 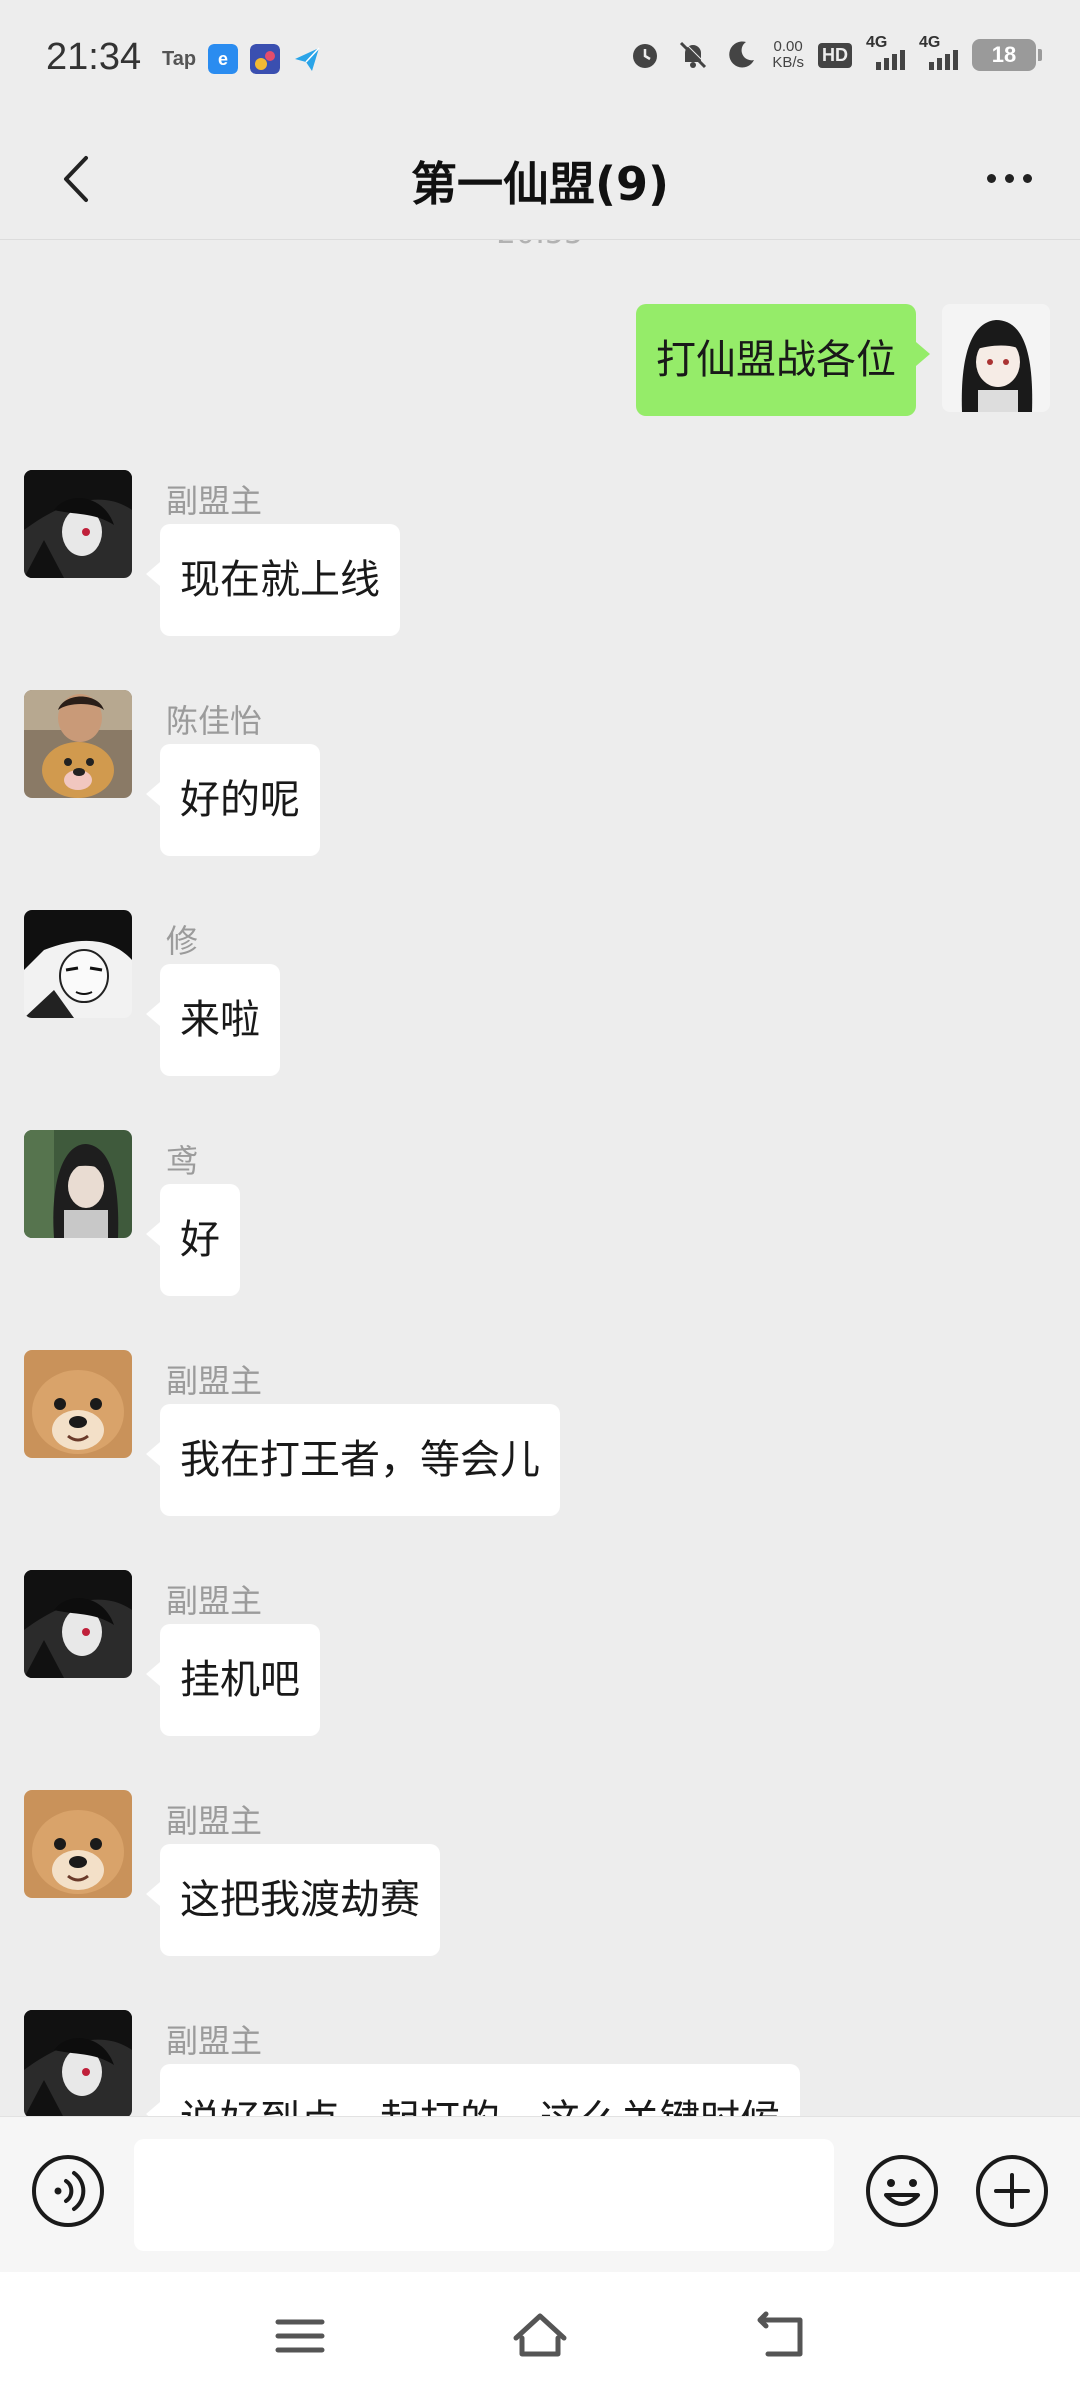 I want to click on message-bubble: 好的呢, so click(x=233, y=800).